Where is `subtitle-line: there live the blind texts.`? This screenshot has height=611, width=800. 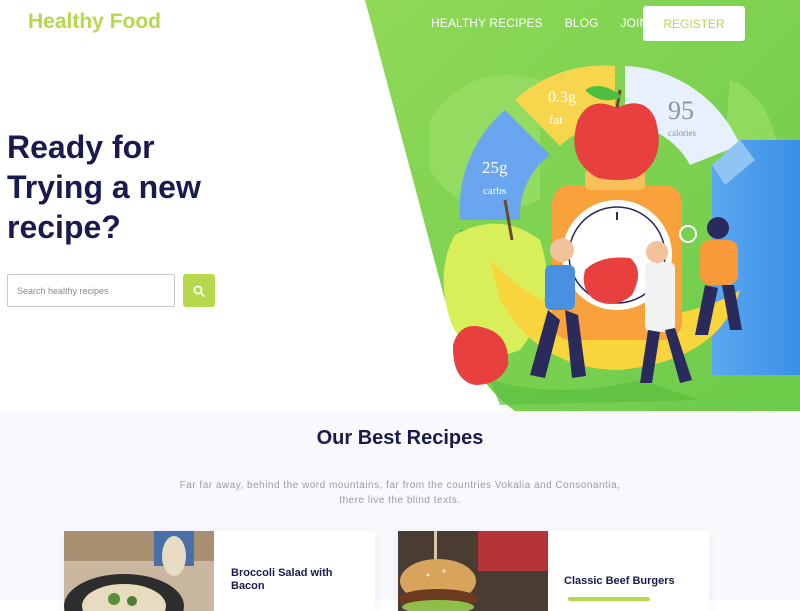
subtitle-line: there live the blind texts. is located at coordinates (400, 500).